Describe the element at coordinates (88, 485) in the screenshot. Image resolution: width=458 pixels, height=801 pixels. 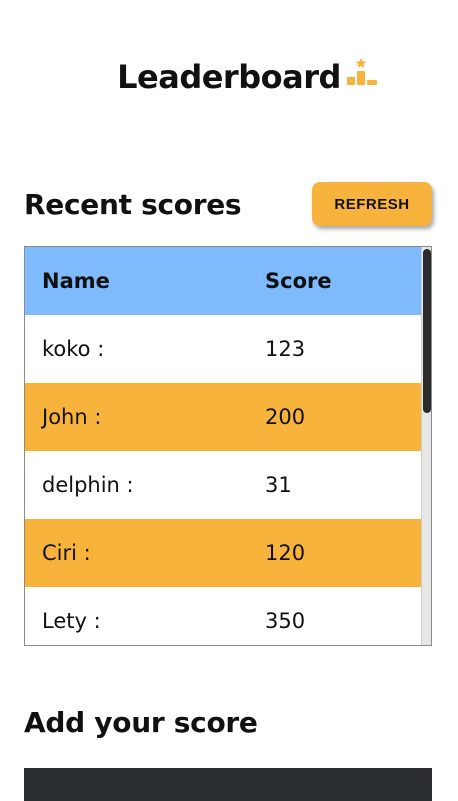
I see `row-name: delphin :` at that location.